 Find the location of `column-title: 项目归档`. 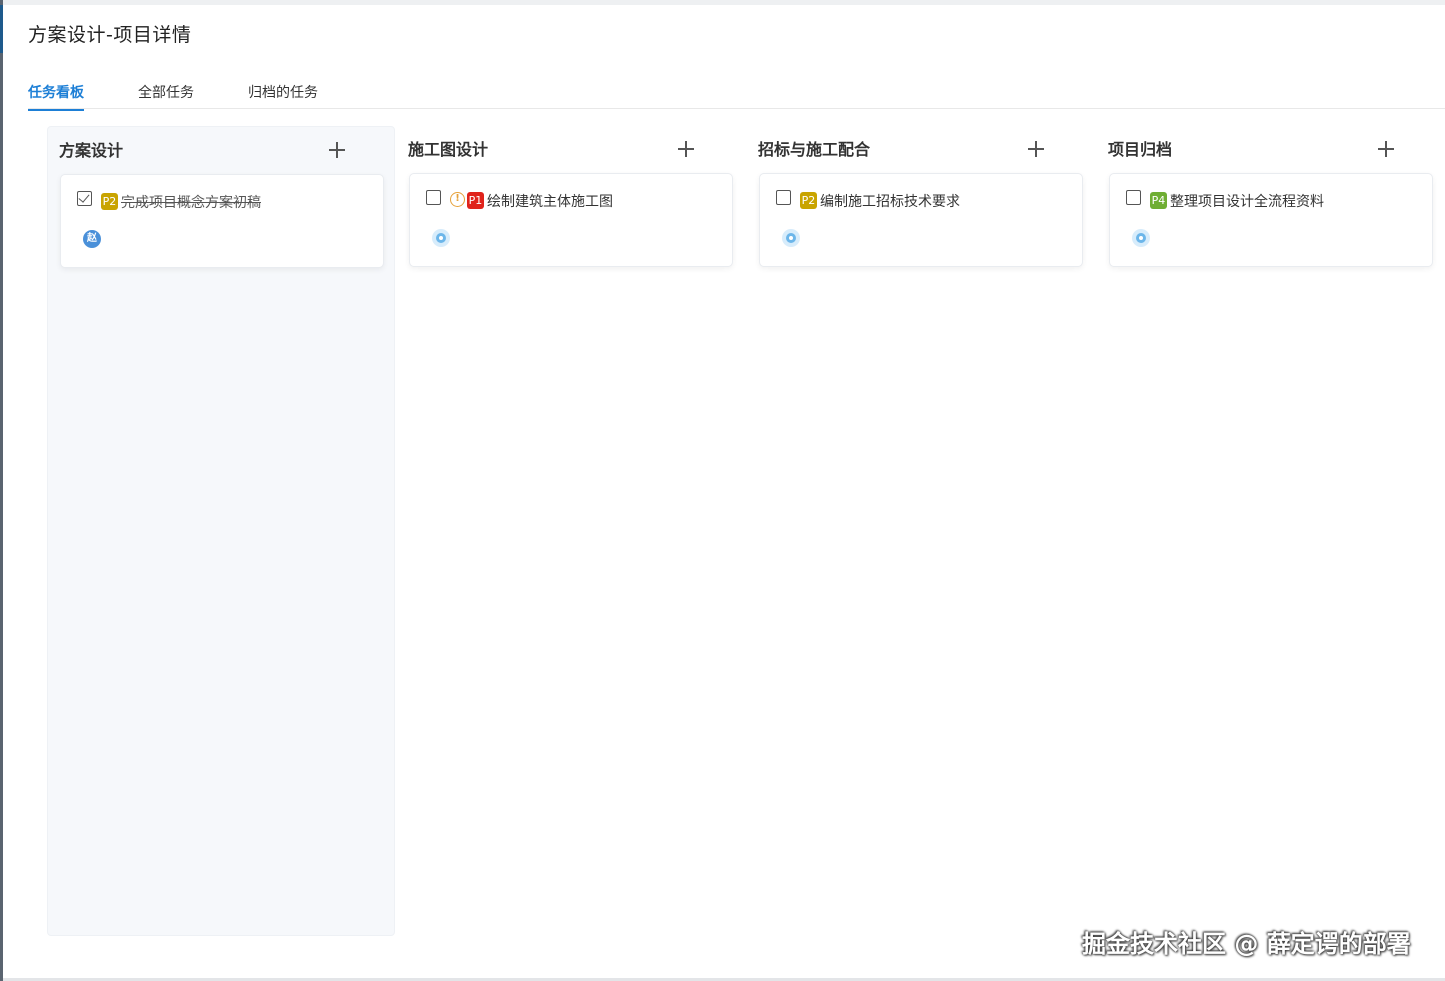

column-title: 项目归档 is located at coordinates (1140, 149).